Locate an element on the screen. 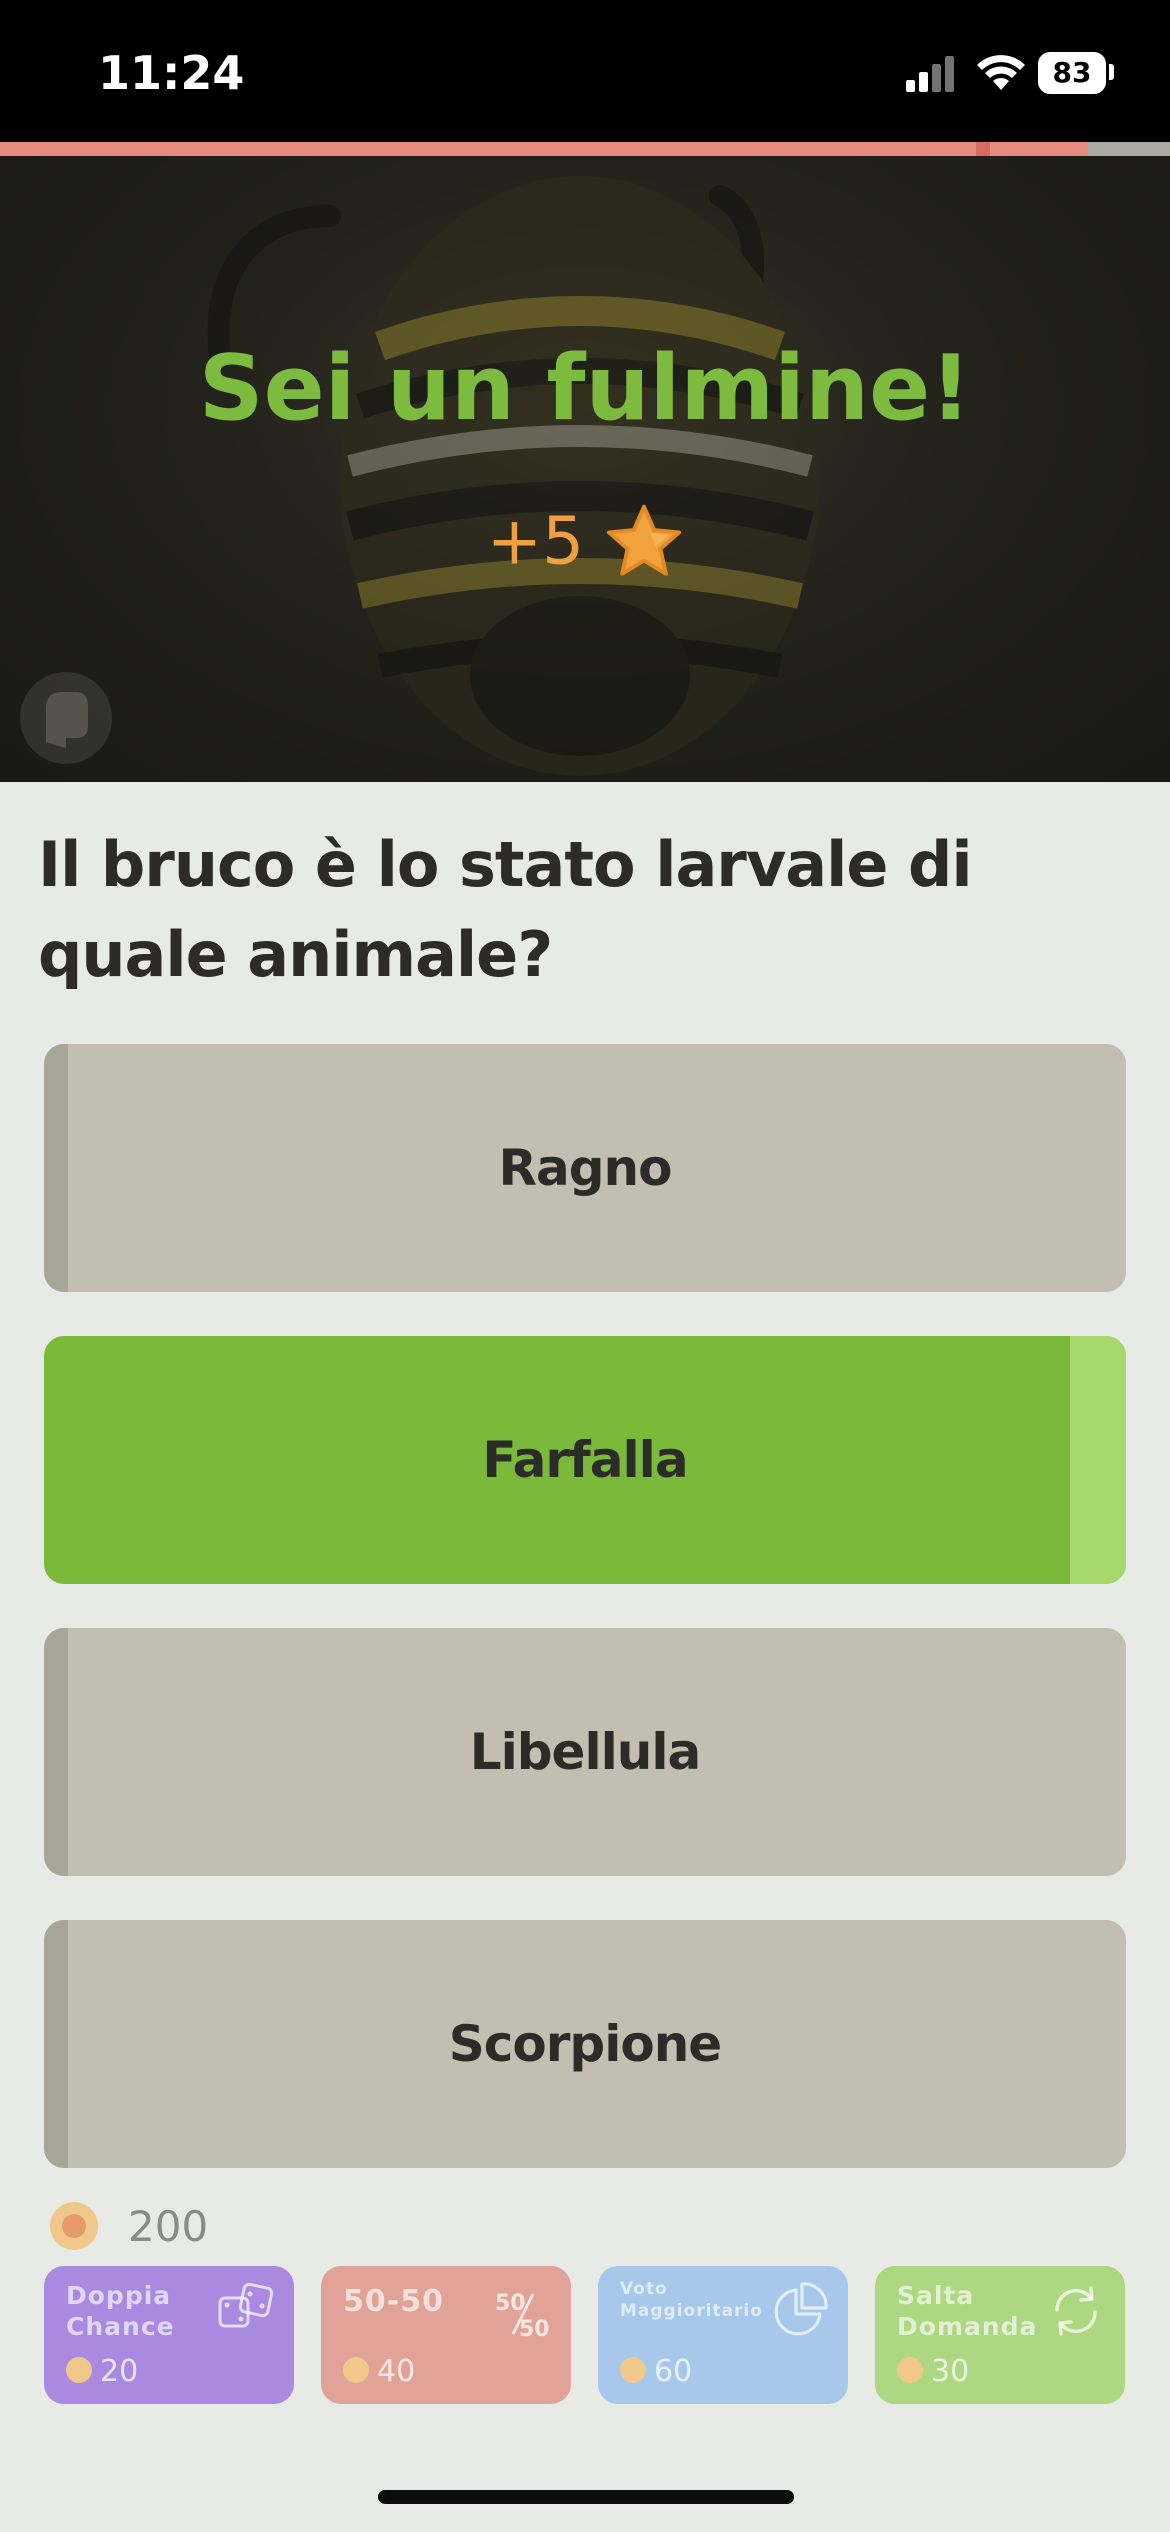  answer-label: Farfalla is located at coordinates (585, 1460).